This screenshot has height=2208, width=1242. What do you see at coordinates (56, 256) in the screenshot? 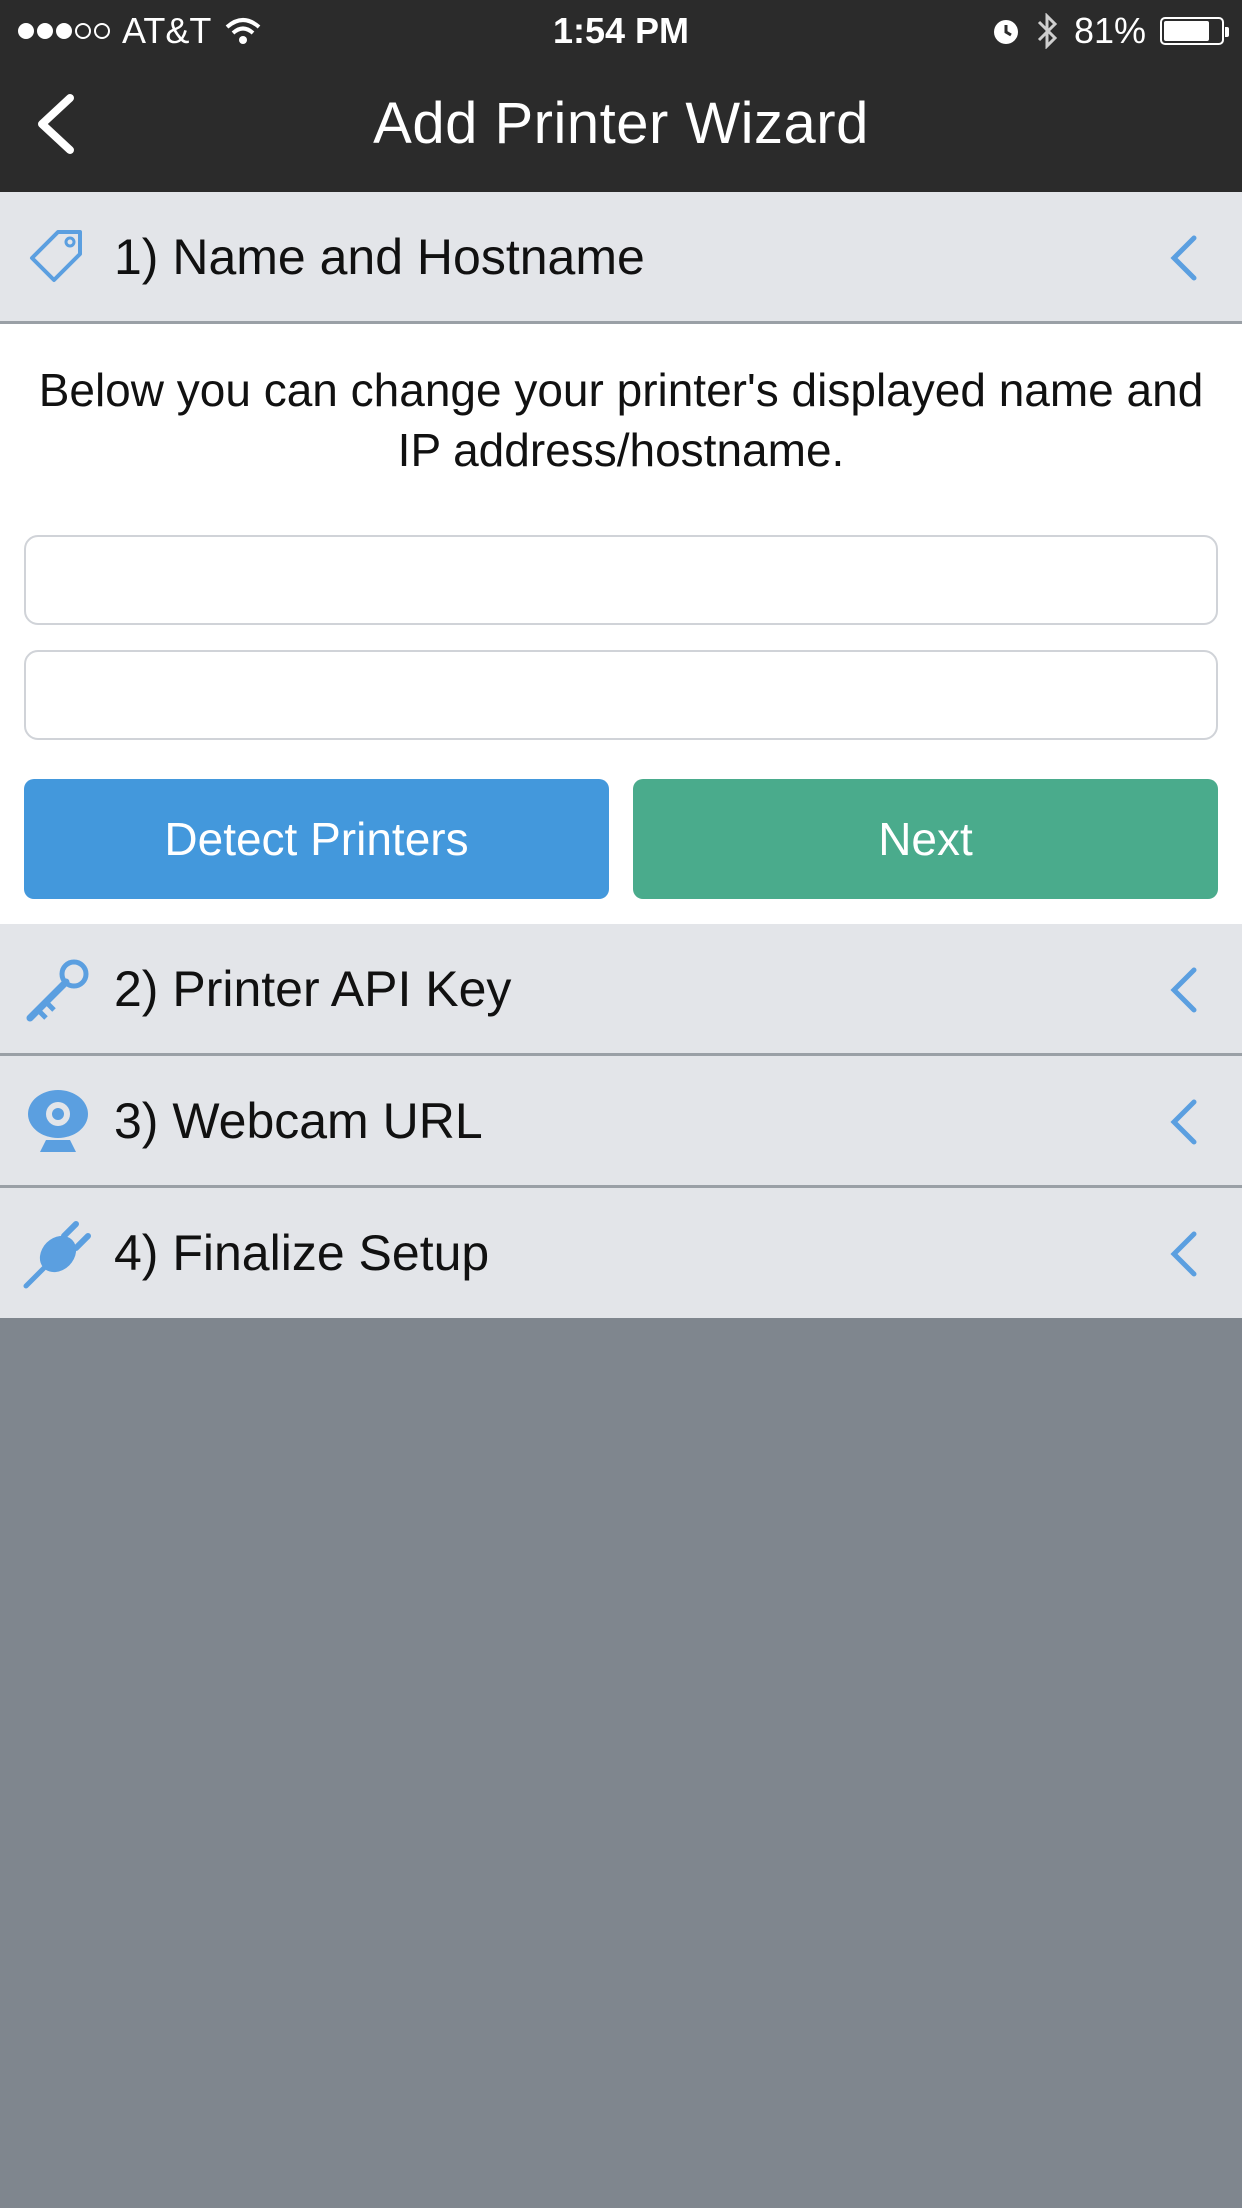
I see `tag-icon` at bounding box center [56, 256].